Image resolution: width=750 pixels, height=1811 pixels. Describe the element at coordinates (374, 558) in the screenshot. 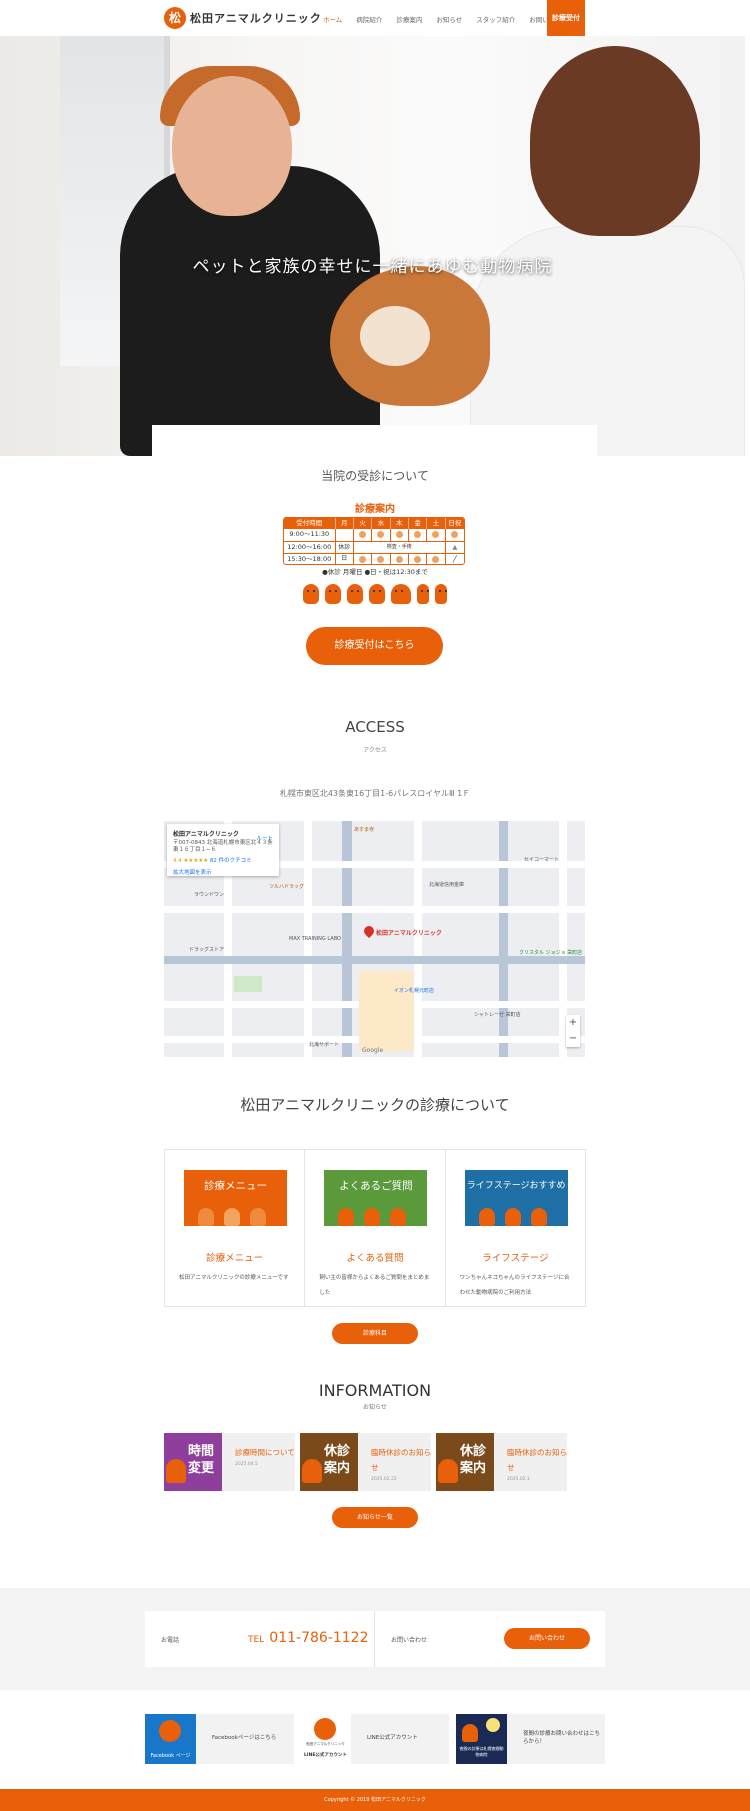

I see `schedule-row: 15:30～18:00 ╱` at that location.